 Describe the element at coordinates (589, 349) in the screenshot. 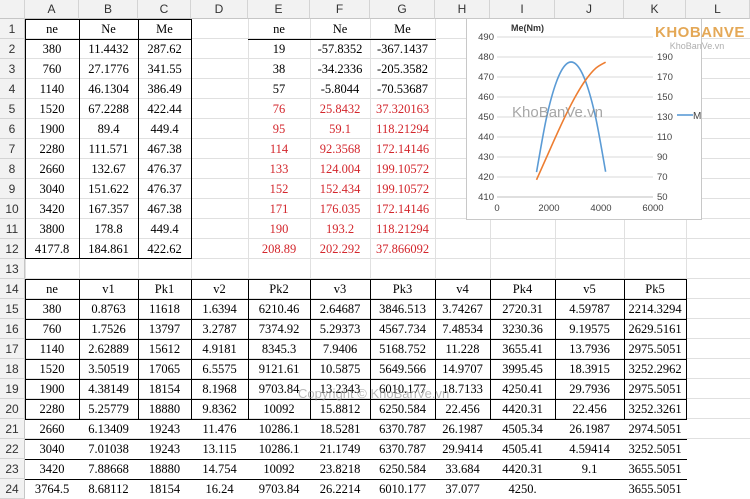

I see `table3-cell: 13.7936` at that location.